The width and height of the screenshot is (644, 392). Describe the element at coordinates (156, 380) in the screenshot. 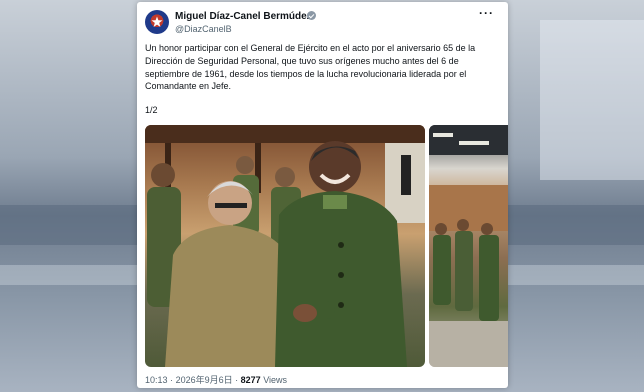

I see `post-time: 10:13` at that location.